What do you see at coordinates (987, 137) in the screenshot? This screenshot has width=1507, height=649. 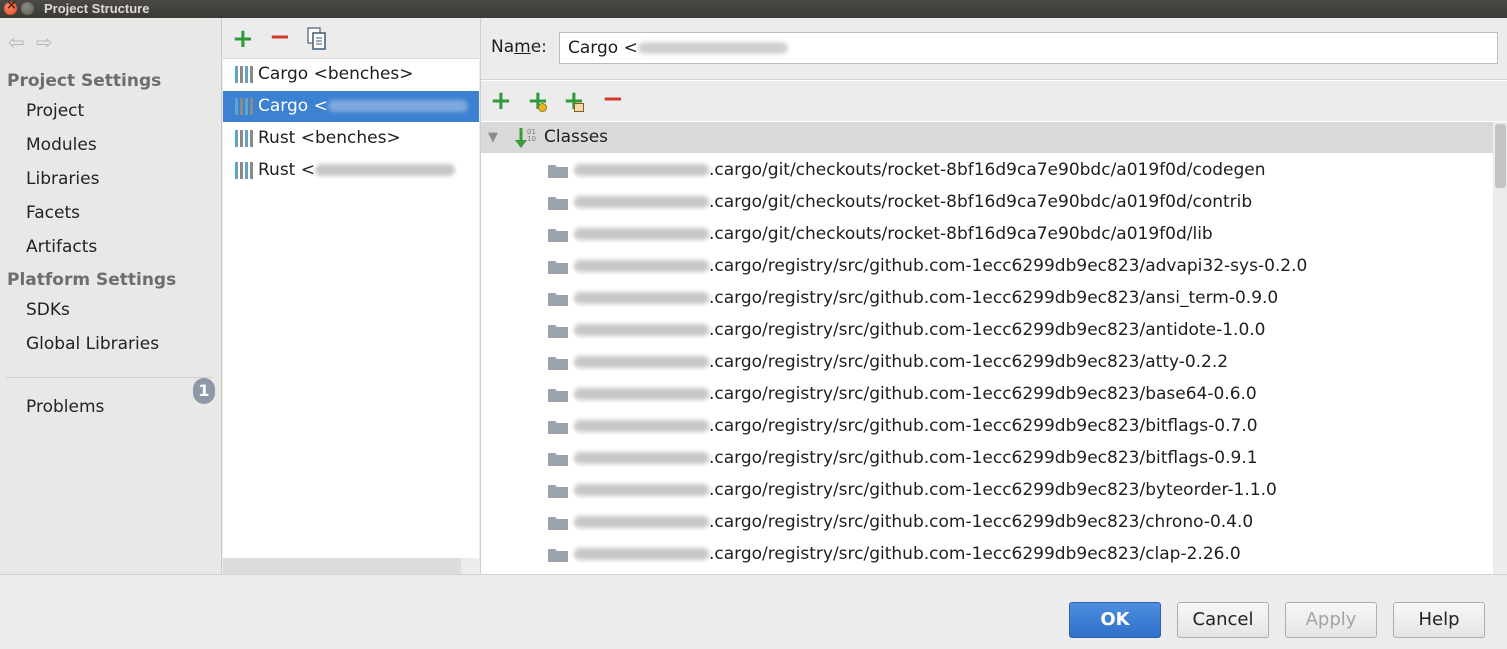 I see `classes-node: ▼ 01 10 Classes` at bounding box center [987, 137].